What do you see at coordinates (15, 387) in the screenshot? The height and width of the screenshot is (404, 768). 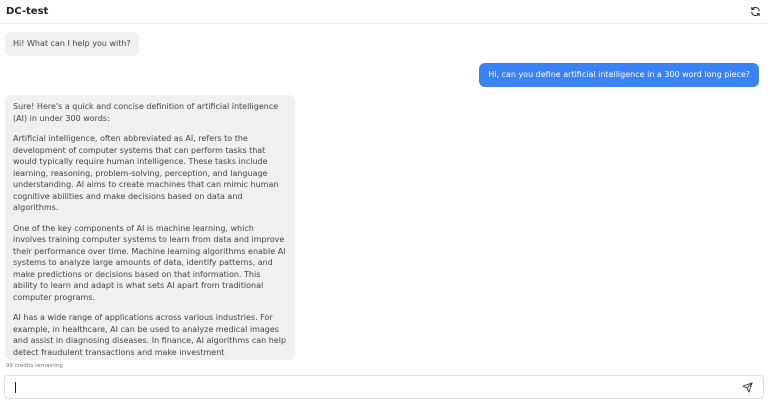 I see `text-caret` at bounding box center [15, 387].